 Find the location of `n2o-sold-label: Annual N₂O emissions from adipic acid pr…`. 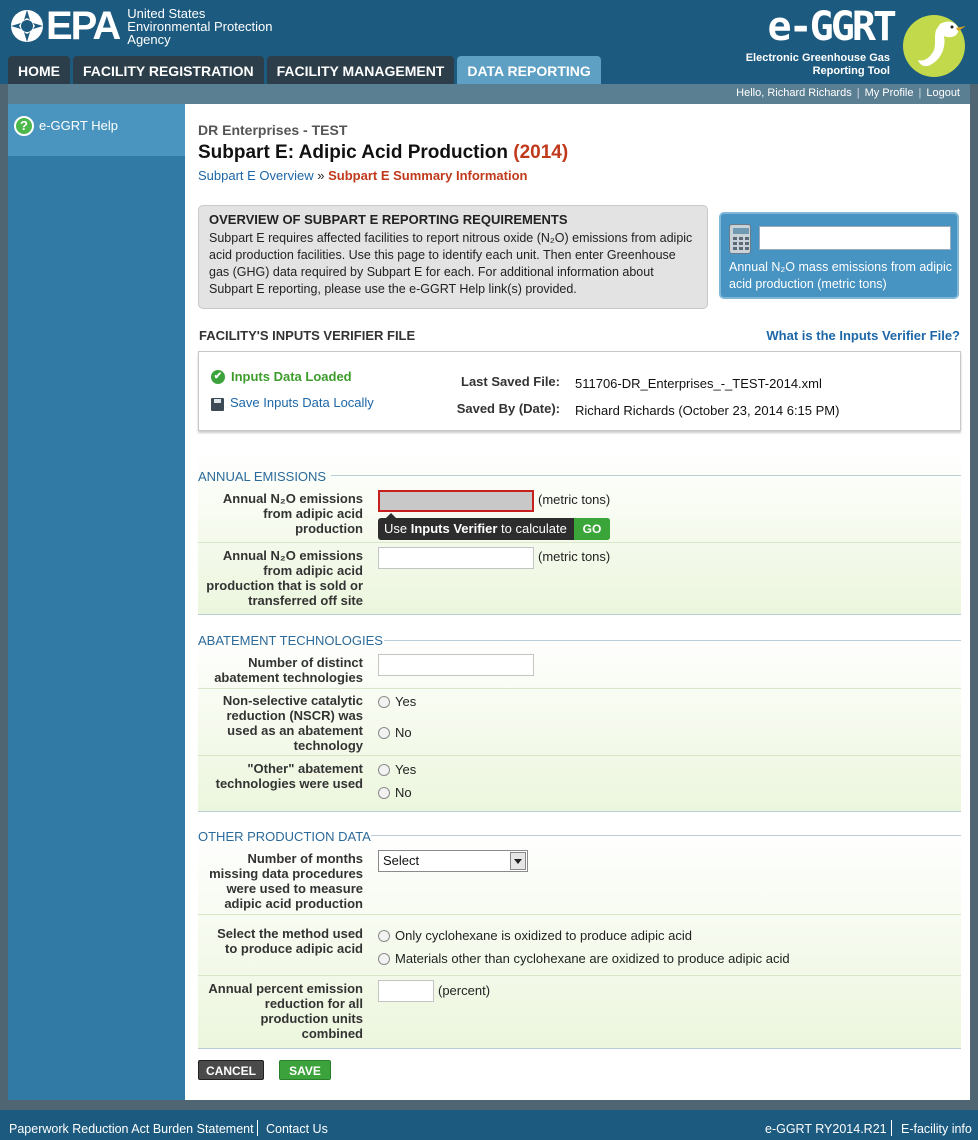

n2o-sold-label: Annual N₂O emissions from adipic acid pr… is located at coordinates (284, 578).